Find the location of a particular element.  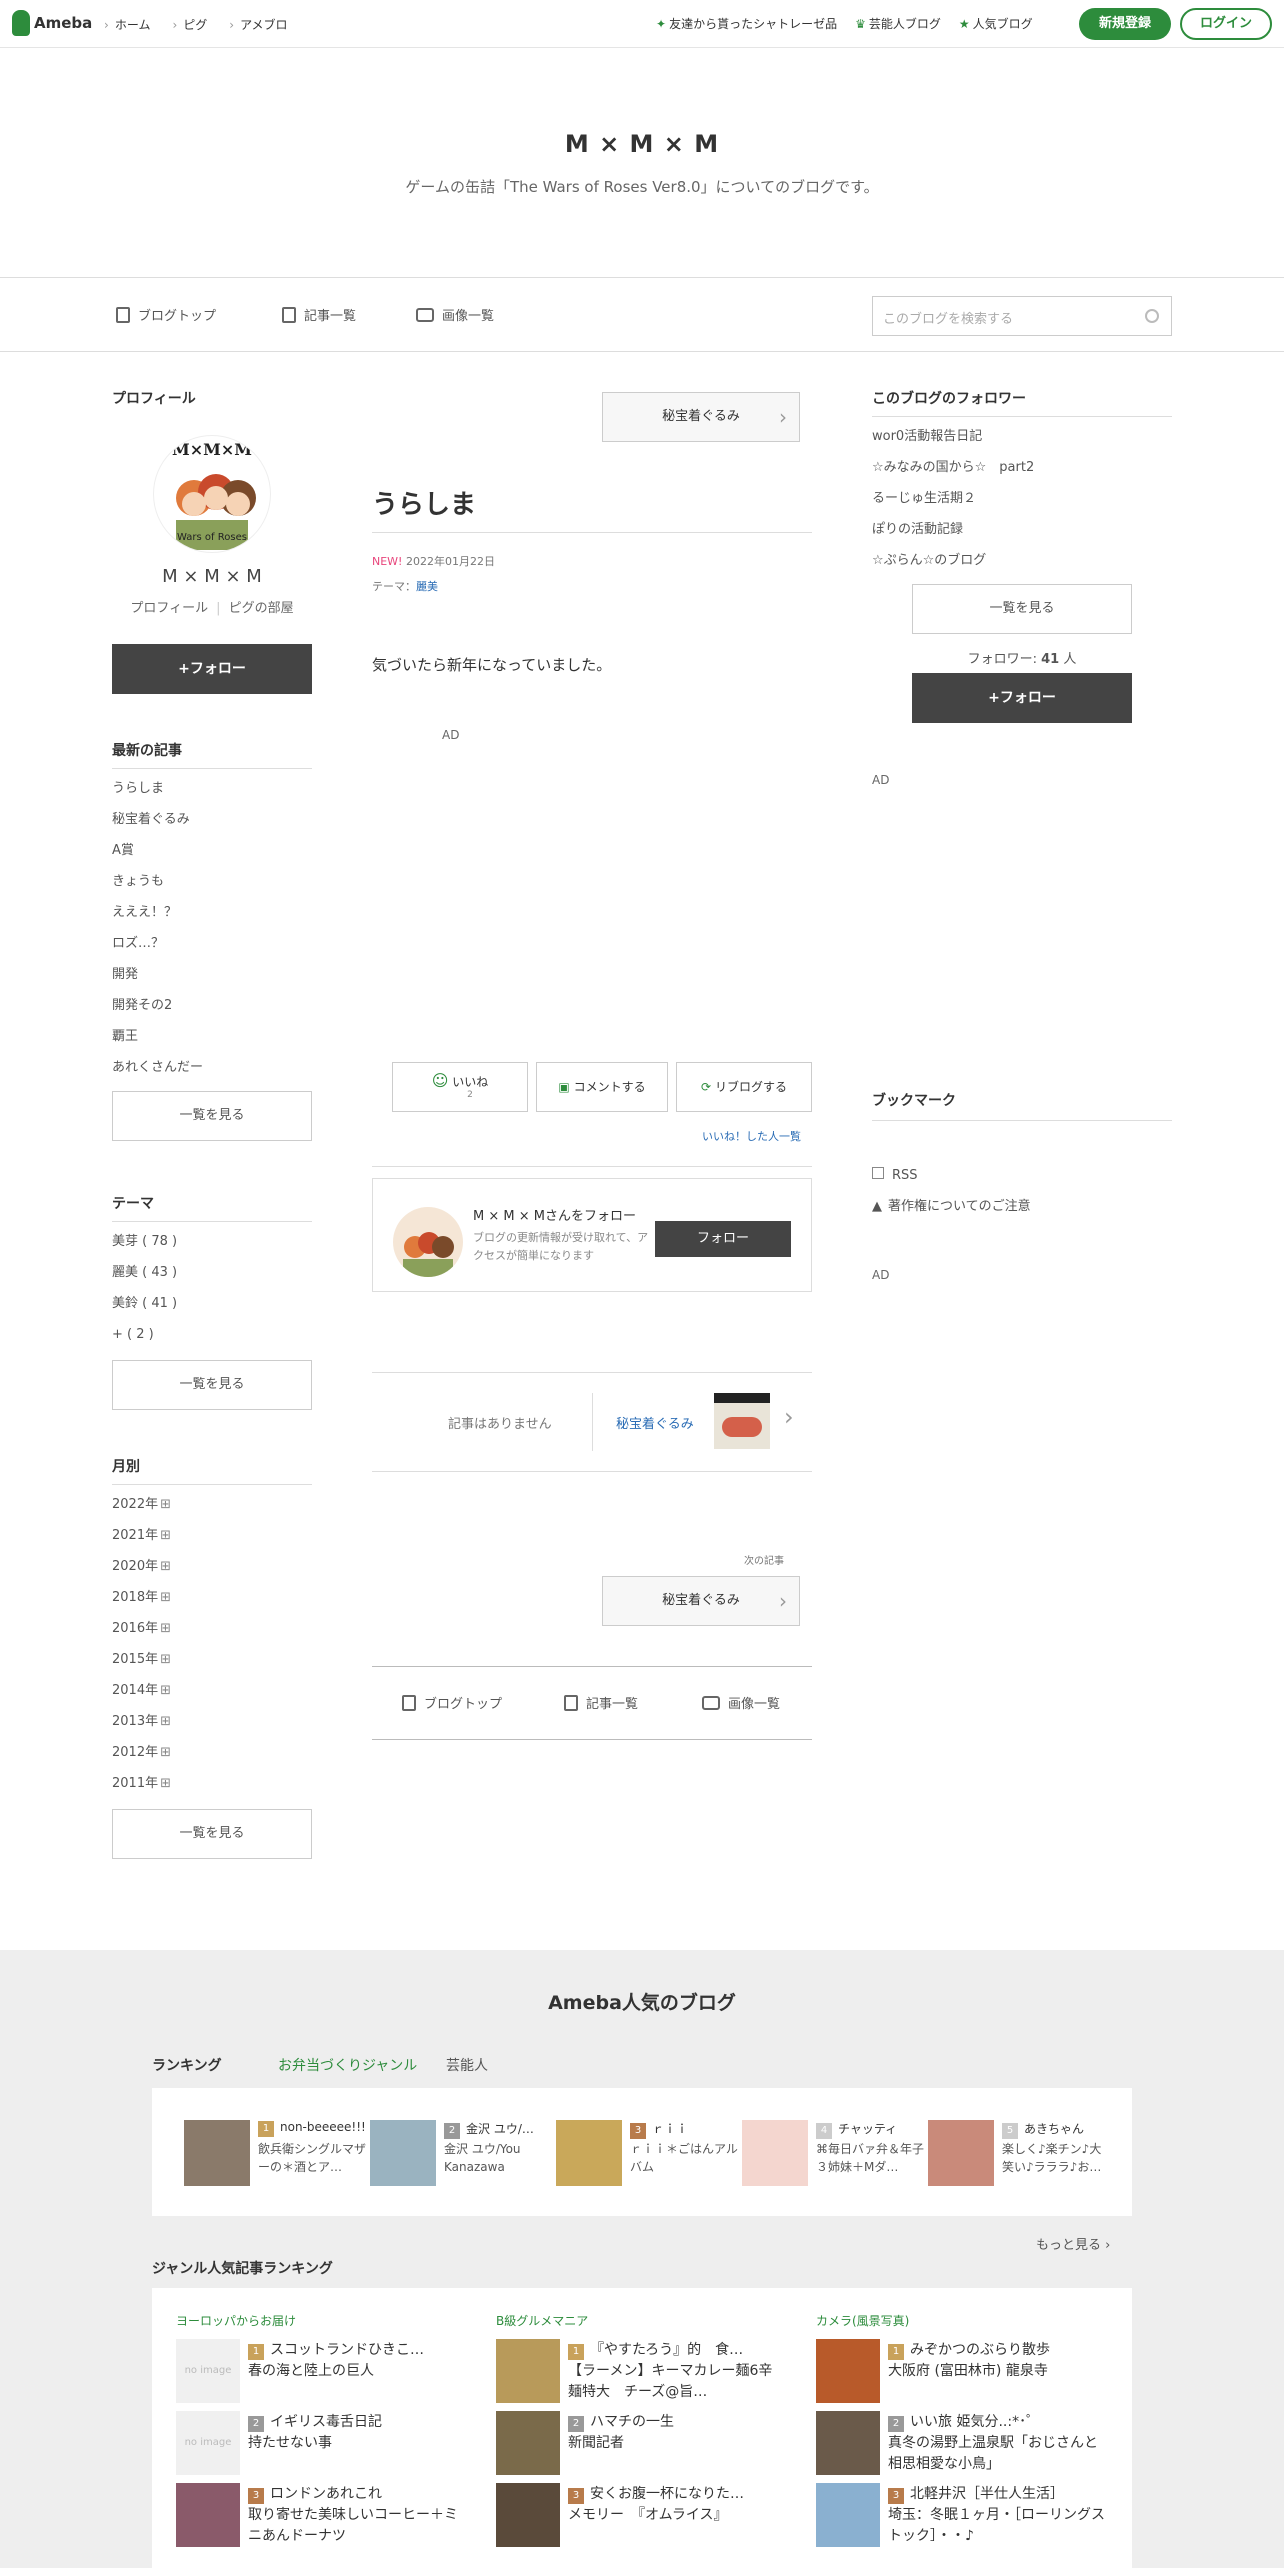

list-item: 2022年 ⊞ is located at coordinates (212, 1504).